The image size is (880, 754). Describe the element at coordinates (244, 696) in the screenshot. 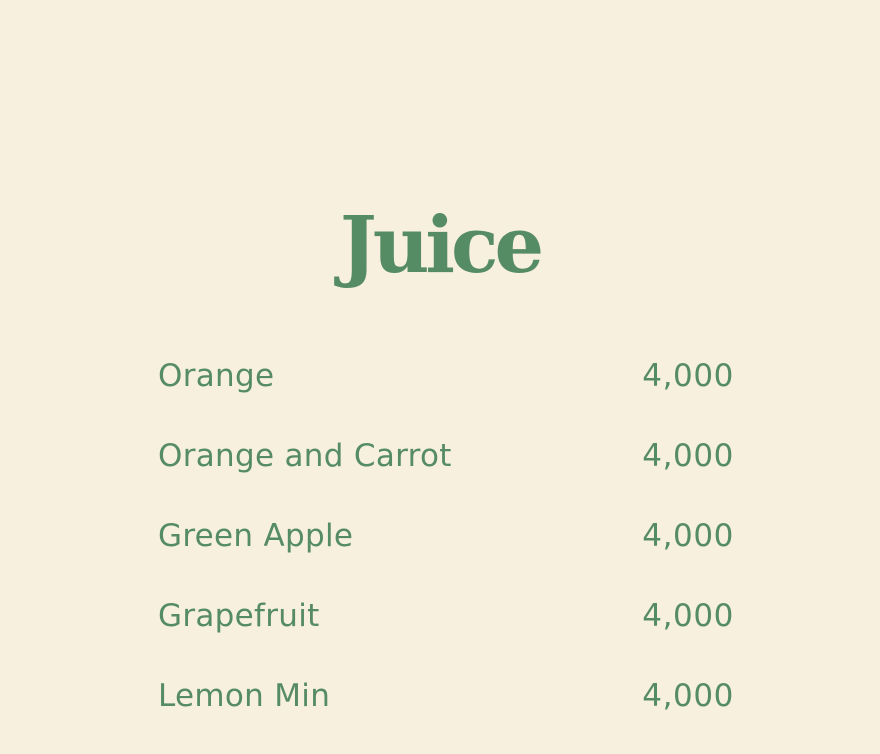

I see `item-name: Lemon Min` at that location.